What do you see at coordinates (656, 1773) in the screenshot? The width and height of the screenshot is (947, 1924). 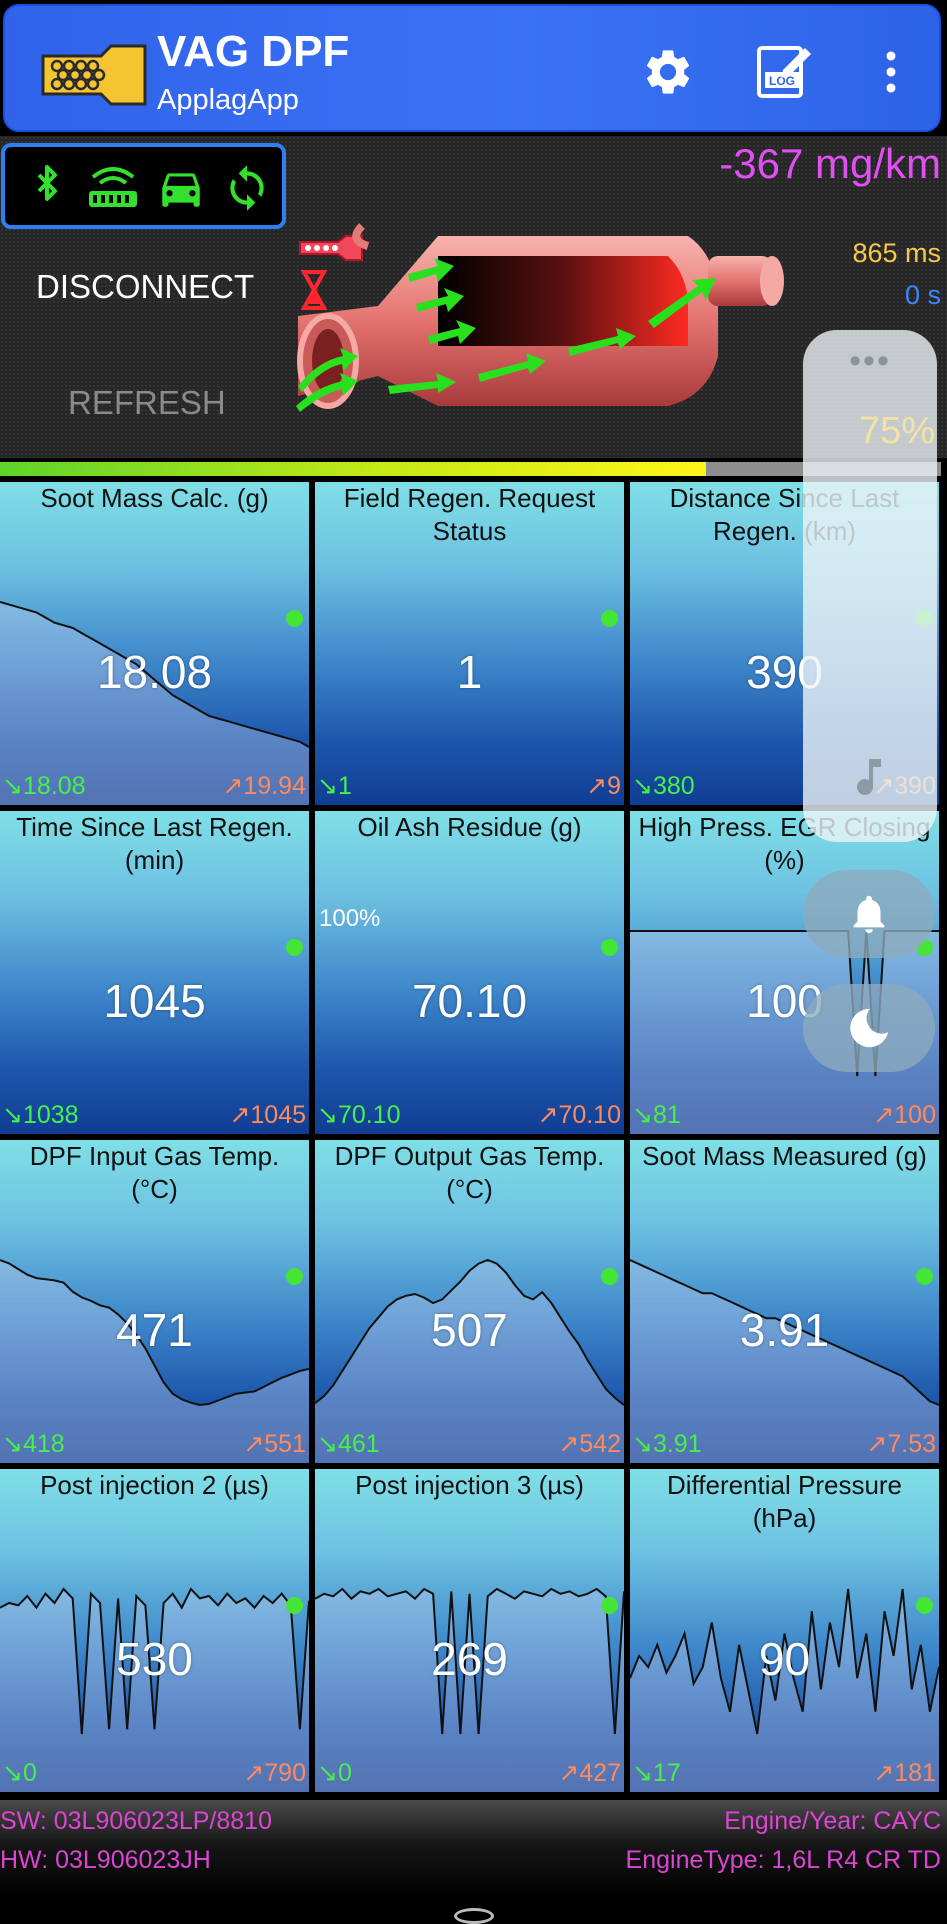 I see `tile-min: ↘17` at bounding box center [656, 1773].